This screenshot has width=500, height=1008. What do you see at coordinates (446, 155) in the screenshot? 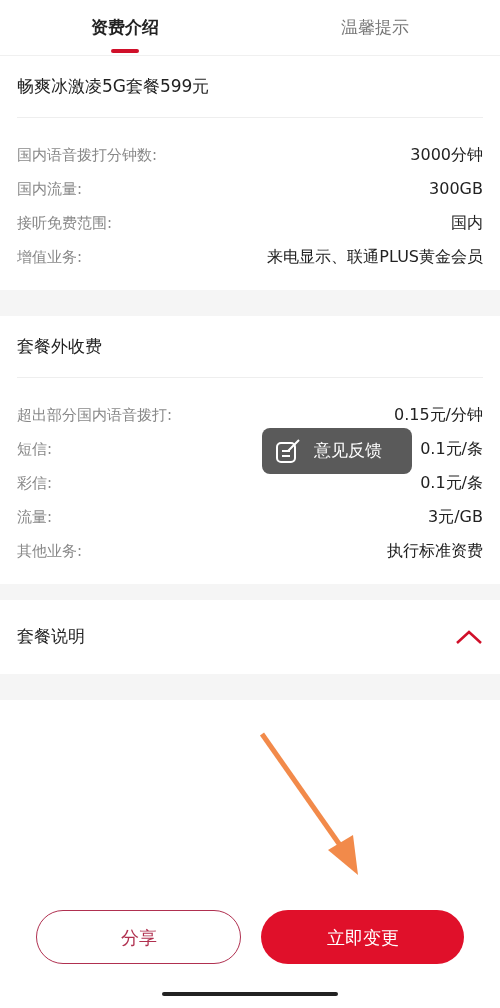
I see `row-value: 3000分钟` at bounding box center [446, 155].